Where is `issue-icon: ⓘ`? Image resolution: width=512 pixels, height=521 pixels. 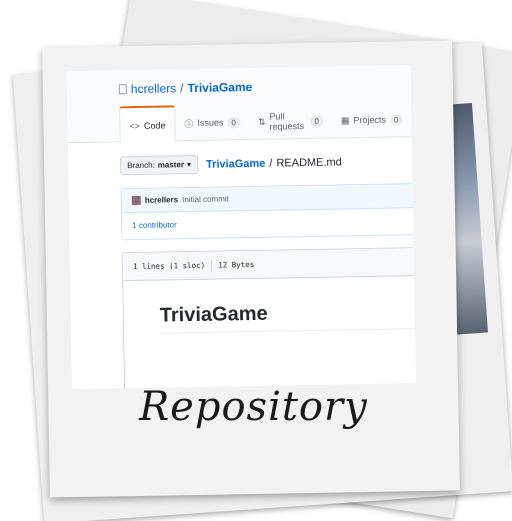
issue-icon: ⓘ is located at coordinates (189, 123).